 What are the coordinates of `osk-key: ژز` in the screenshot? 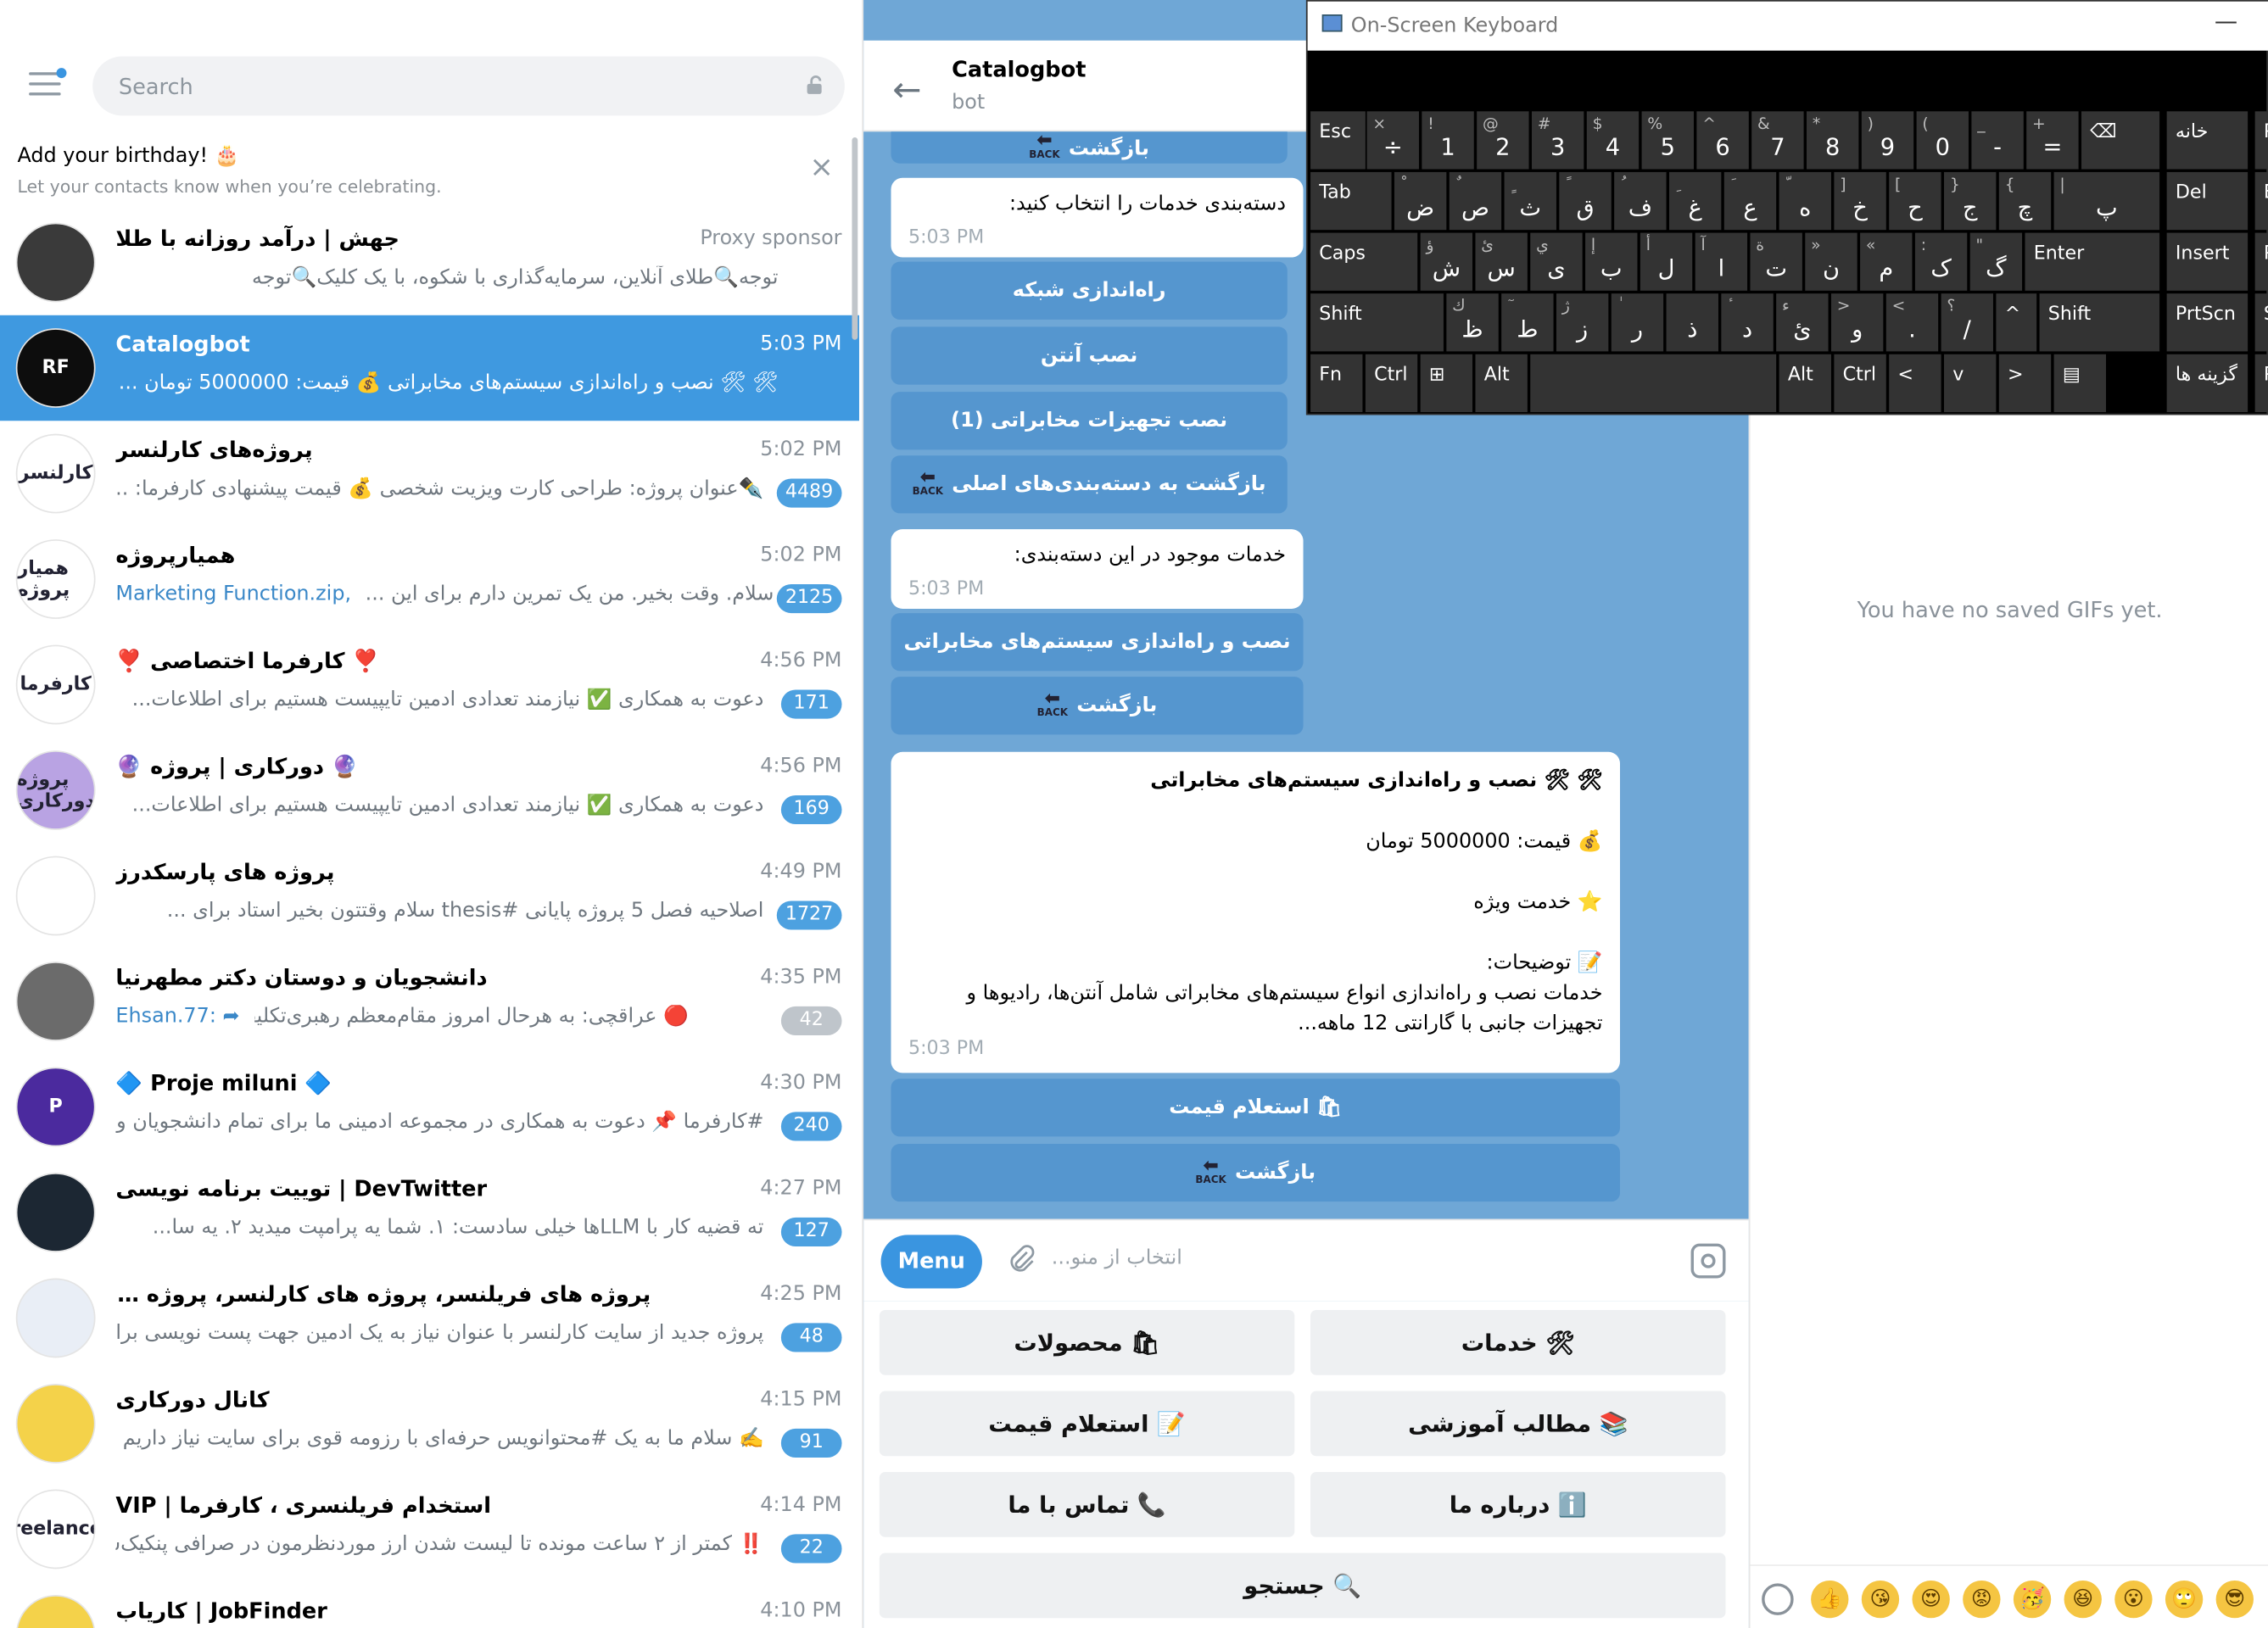 It's located at (1582, 322).